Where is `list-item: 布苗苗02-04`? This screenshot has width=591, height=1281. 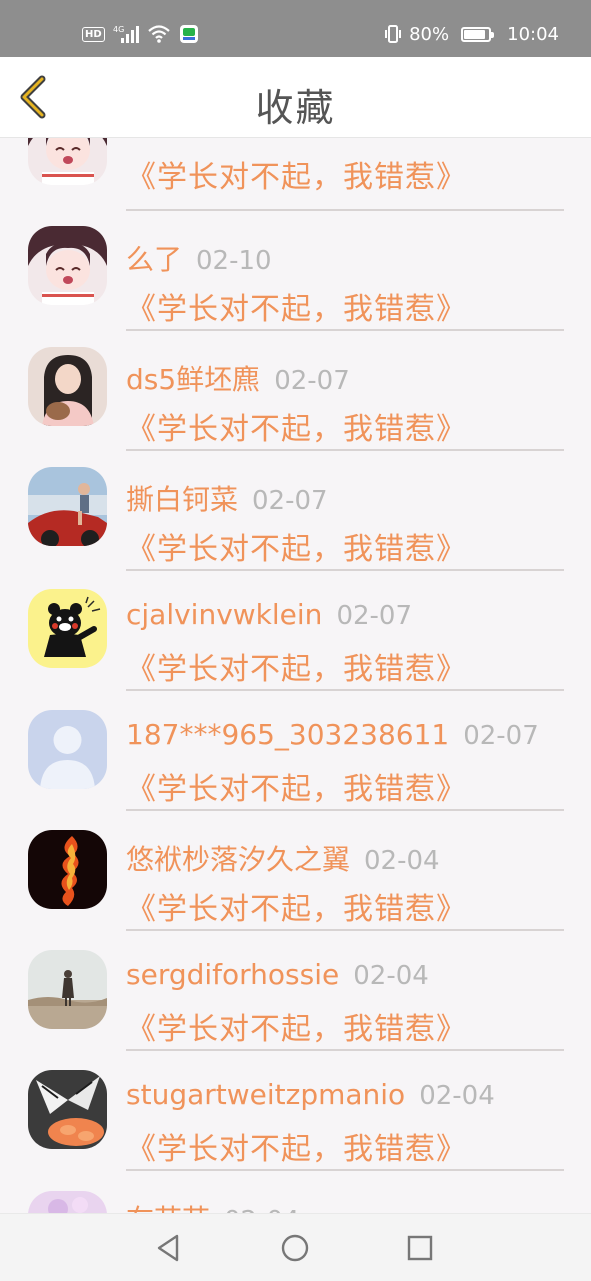 list-item: 布苗苗02-04 is located at coordinates (295, 1193).